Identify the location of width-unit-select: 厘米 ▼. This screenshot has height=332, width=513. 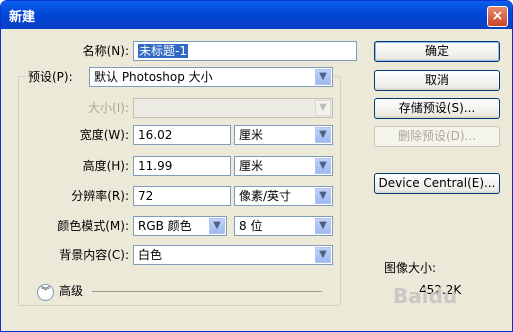
(283, 135).